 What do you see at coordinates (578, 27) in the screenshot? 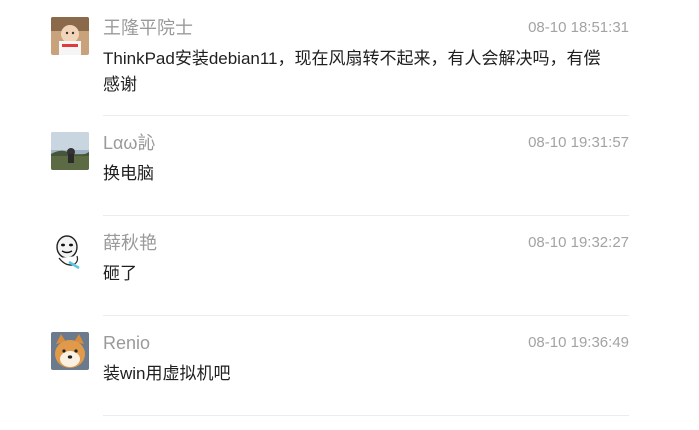
I see `message-timestamp: 08-10 18:51:31` at bounding box center [578, 27].